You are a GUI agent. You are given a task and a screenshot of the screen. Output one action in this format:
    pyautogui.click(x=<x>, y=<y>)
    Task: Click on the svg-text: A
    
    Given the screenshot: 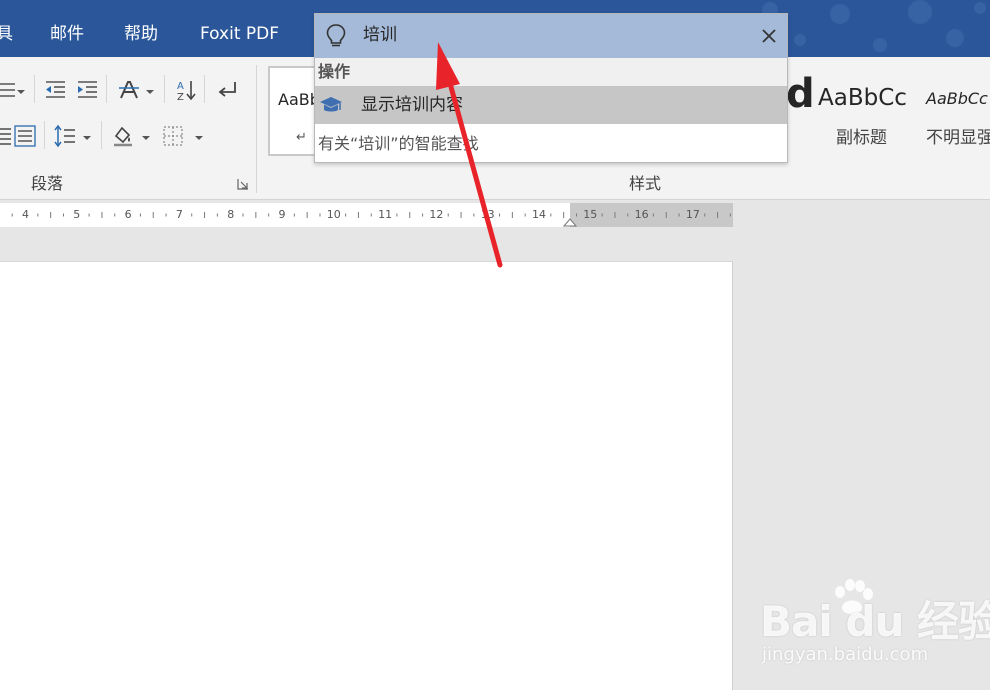 What is the action you would take?
    pyautogui.click(x=180, y=86)
    